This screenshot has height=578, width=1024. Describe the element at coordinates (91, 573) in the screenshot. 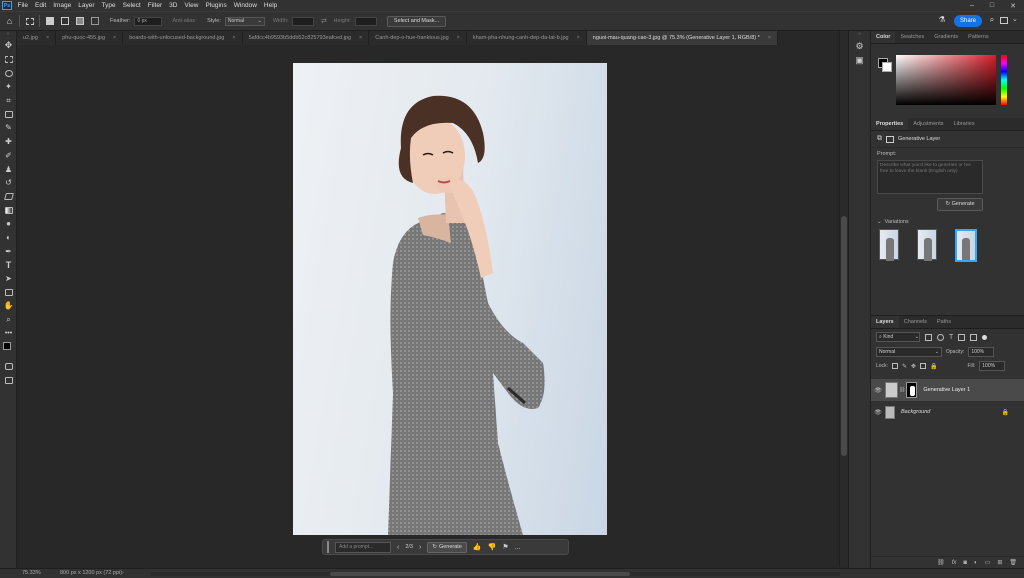

I see `document-info: 800 px x 1200 px (72 ppi)` at that location.